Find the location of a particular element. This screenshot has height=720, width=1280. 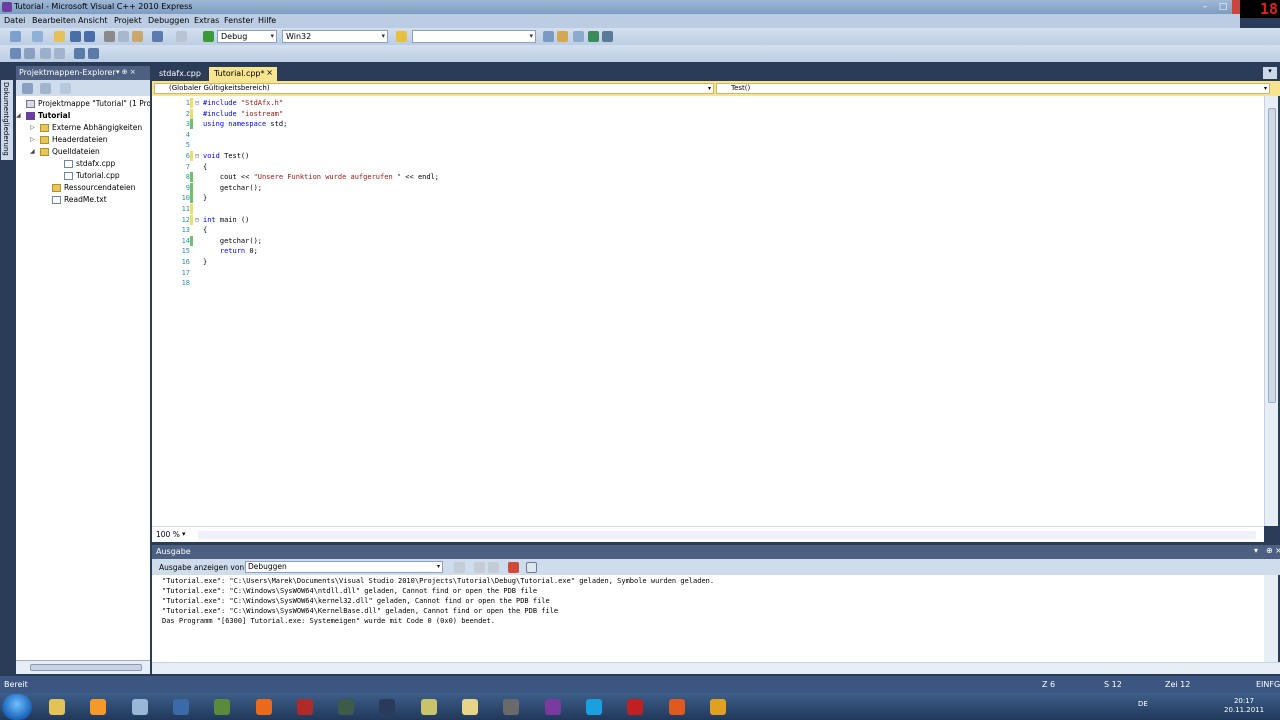

maximize-button: □ is located at coordinates (1223, 7).